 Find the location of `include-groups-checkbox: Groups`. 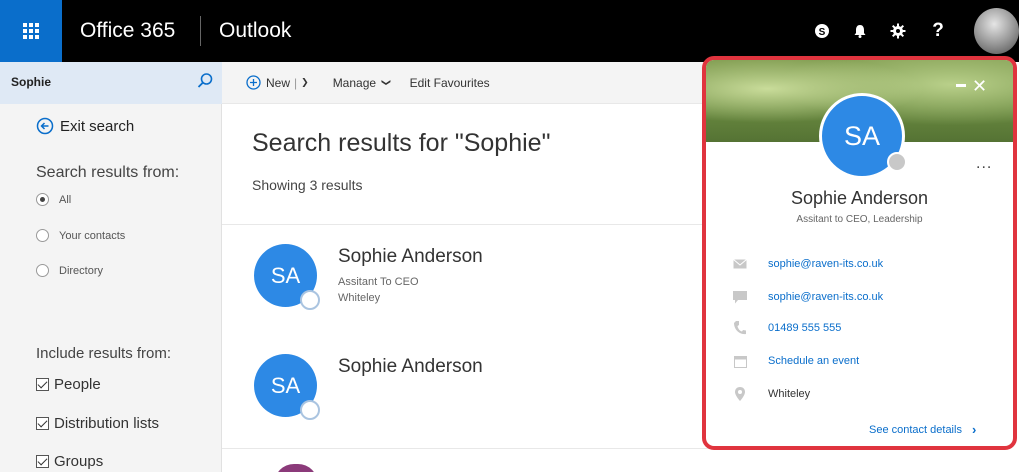

include-groups-checkbox: Groups is located at coordinates (69, 461).